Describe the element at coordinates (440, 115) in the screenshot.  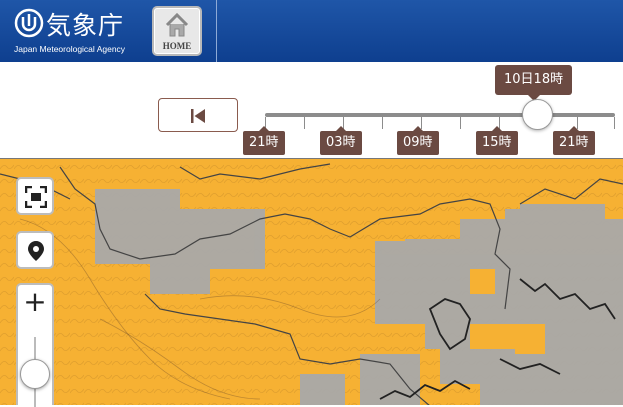
I see `time-slider-track` at that location.